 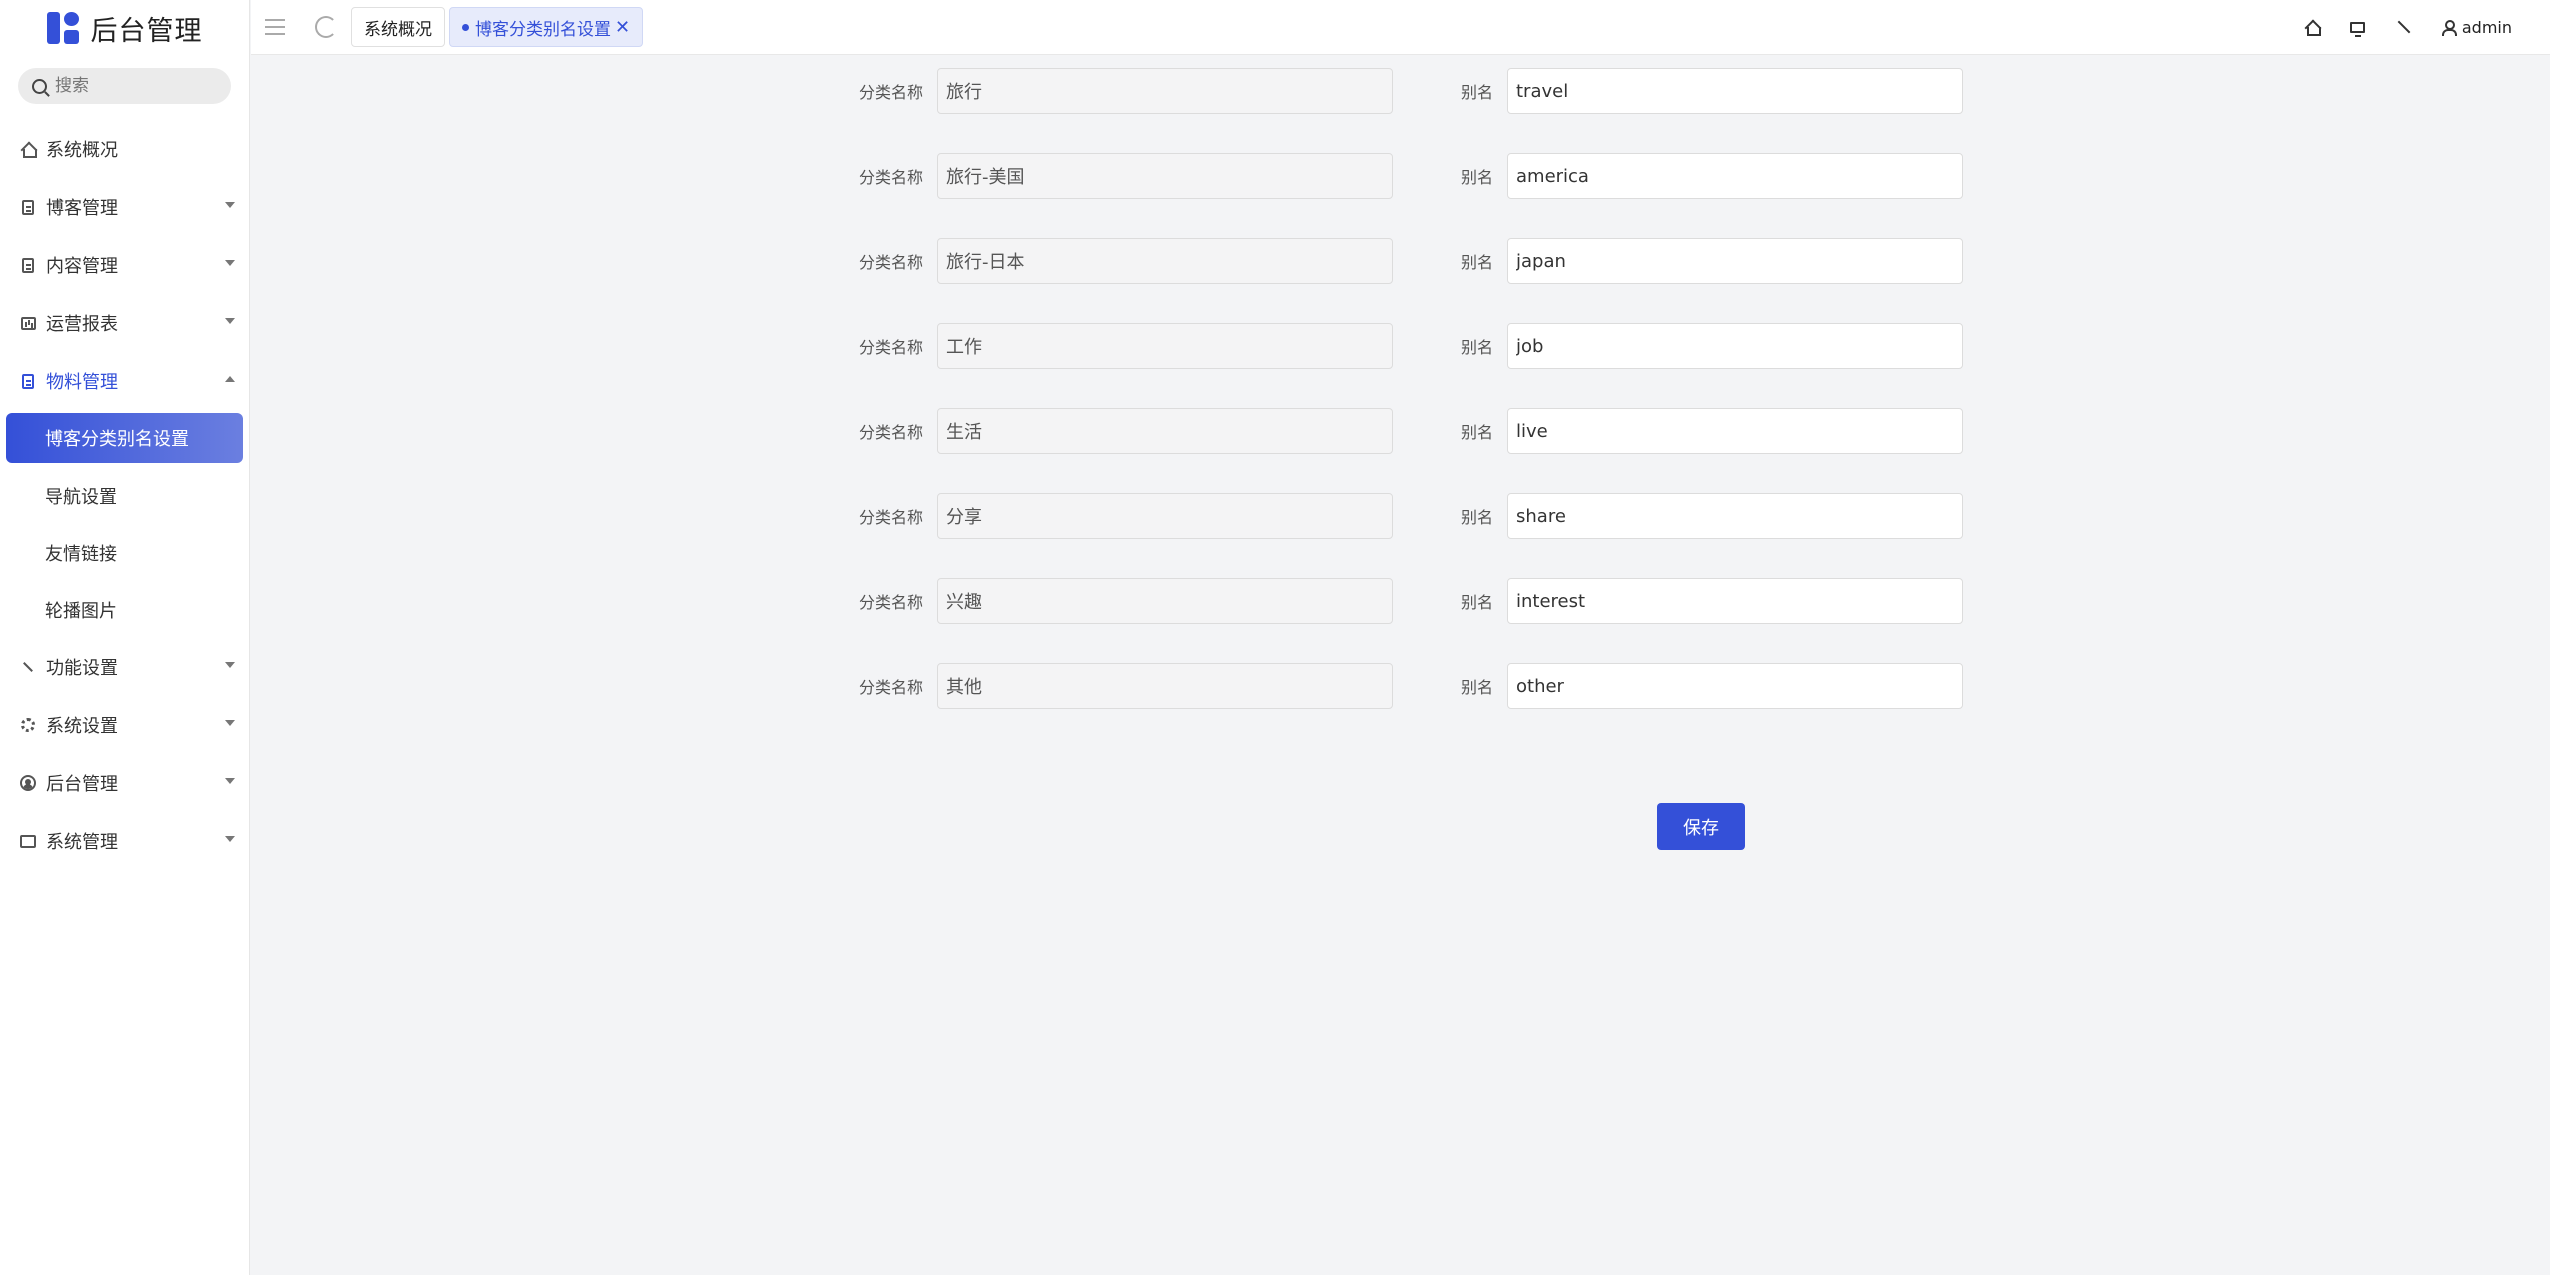 I want to click on chevron-up-icon, so click(x=230, y=379).